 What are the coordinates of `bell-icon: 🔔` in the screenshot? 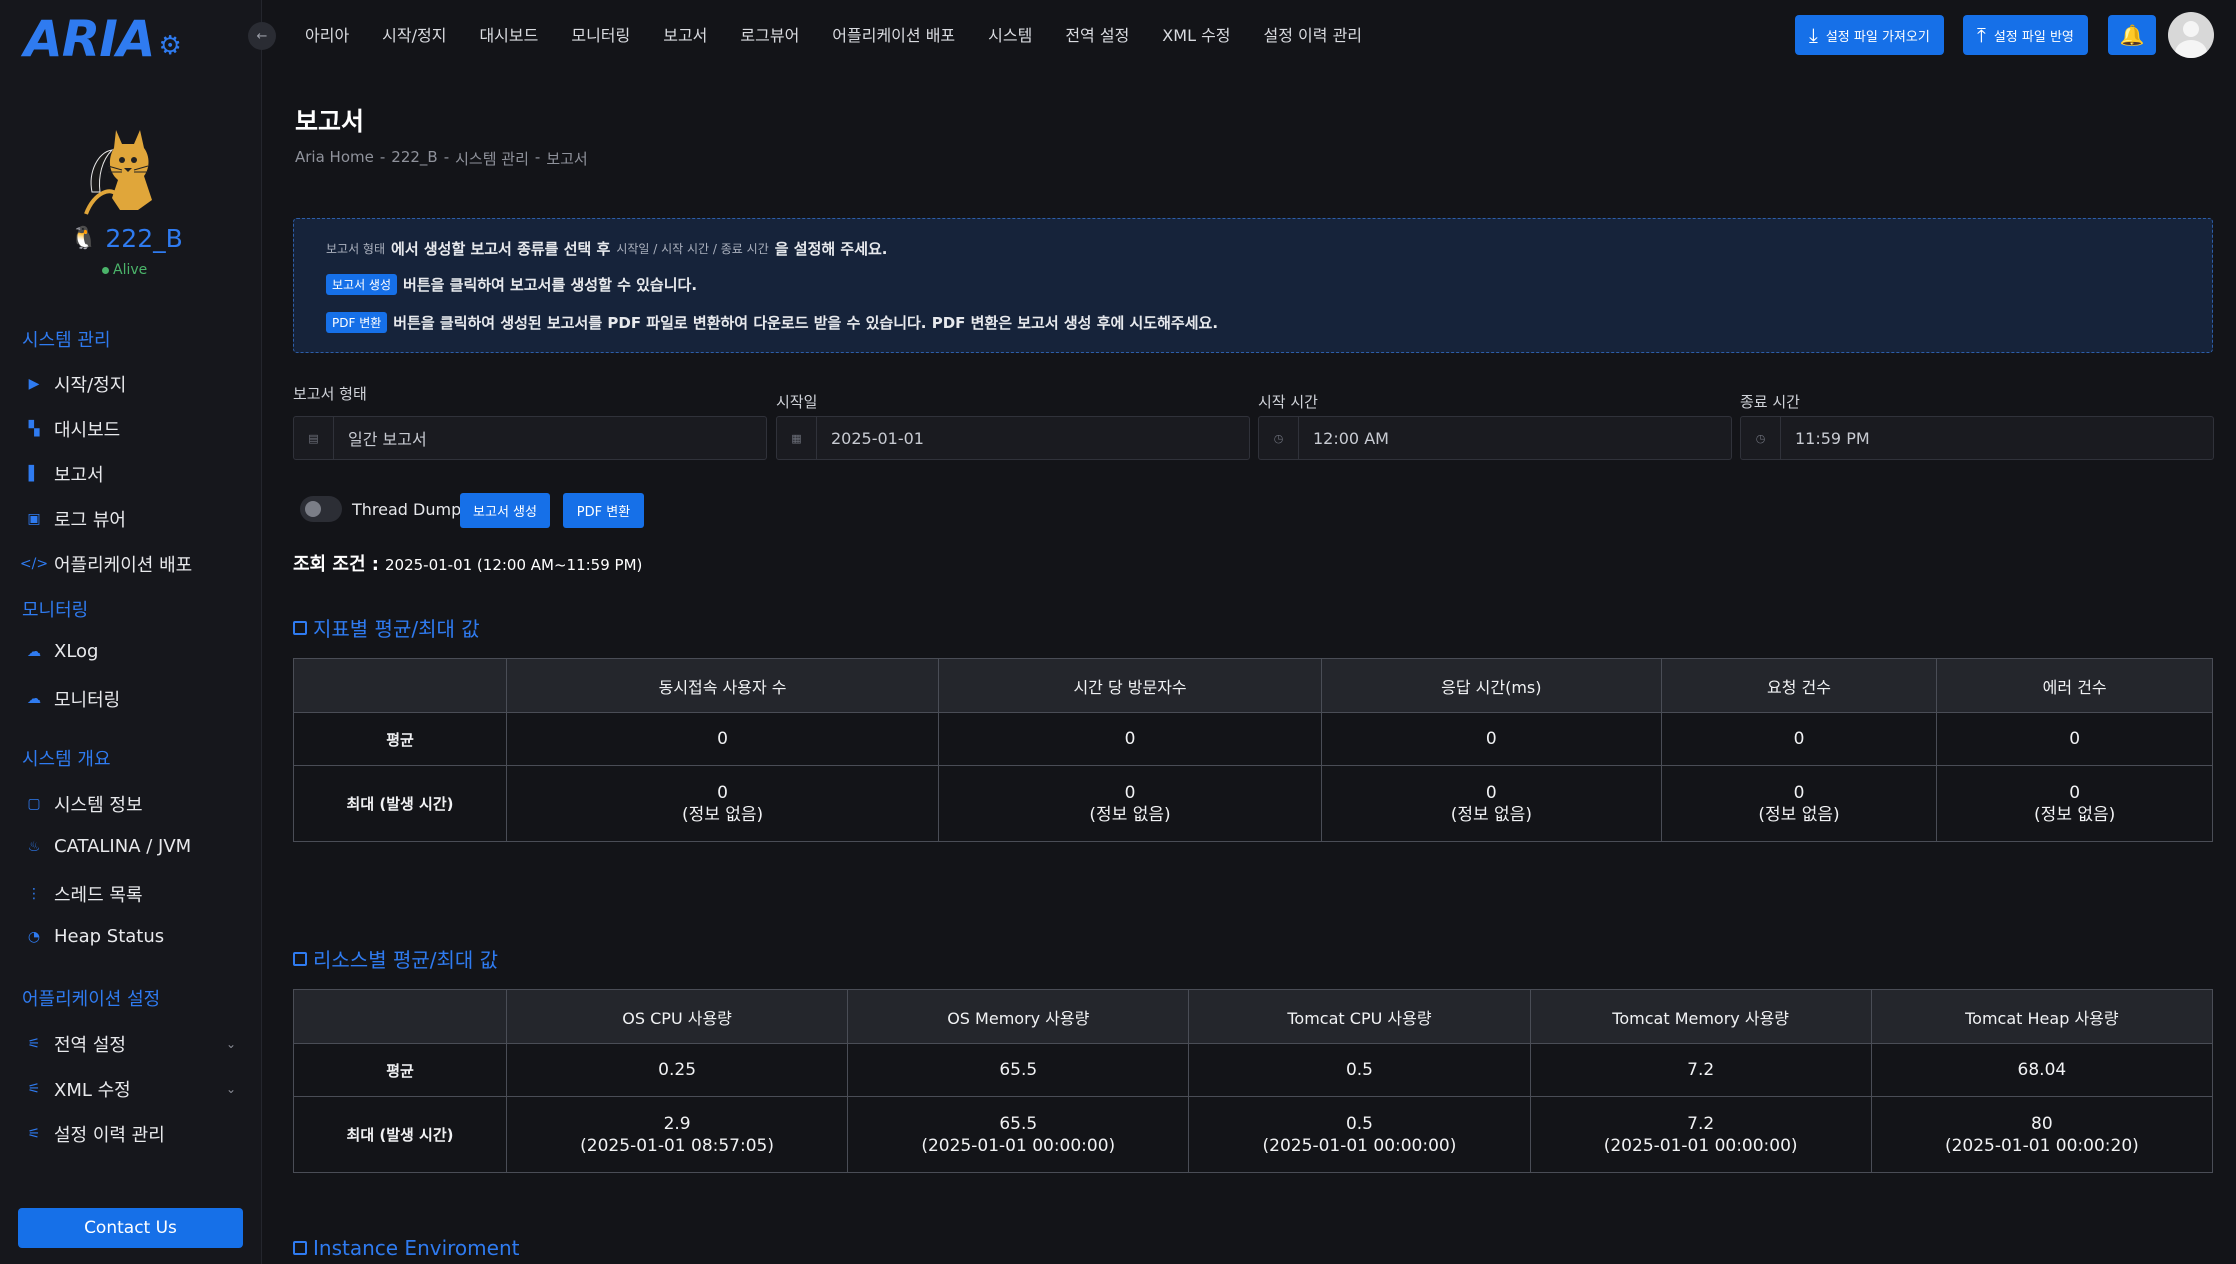 It's located at (2132, 35).